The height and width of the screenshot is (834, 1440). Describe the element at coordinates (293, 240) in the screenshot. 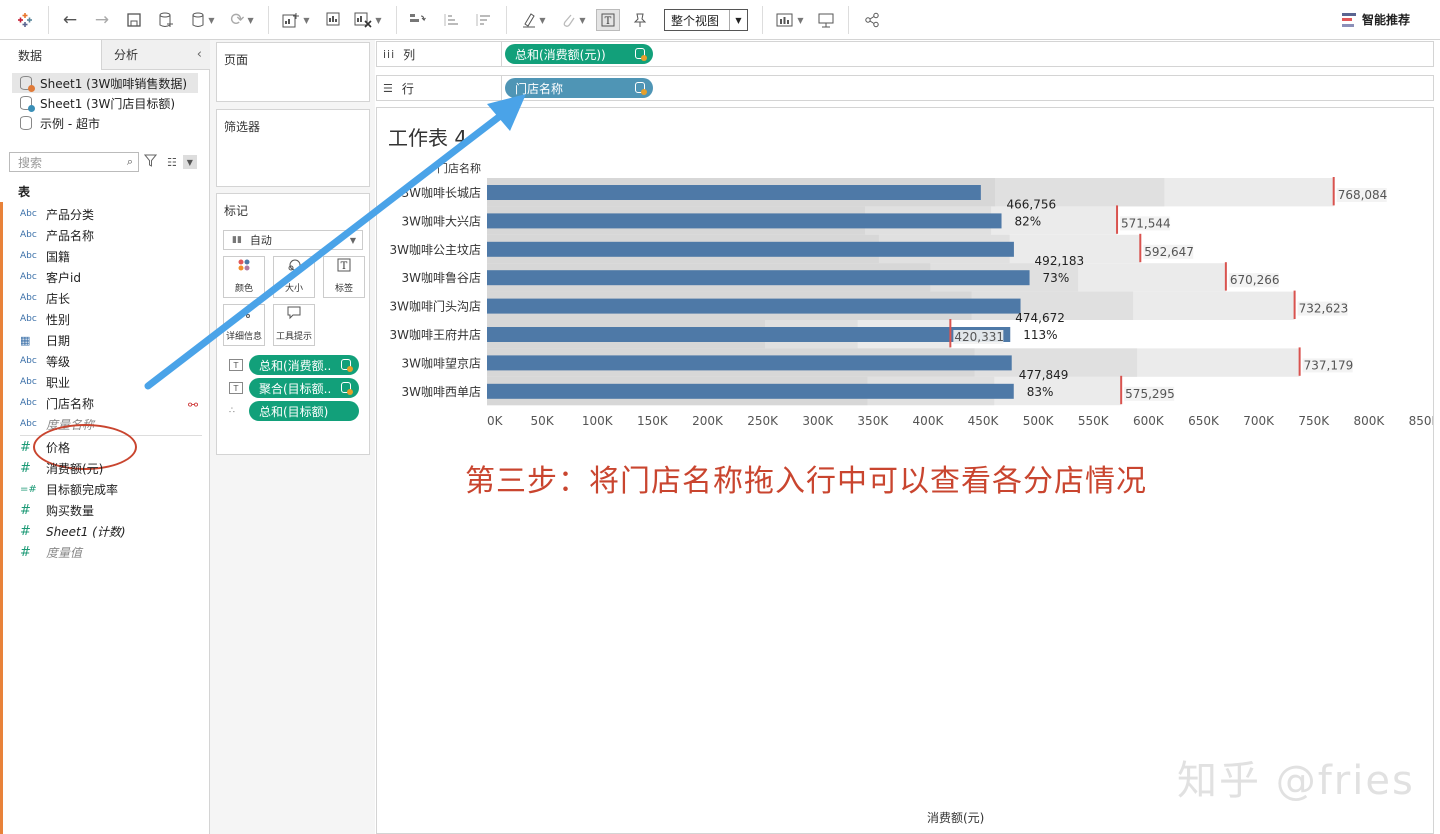

I see `mark-type-select: ▮▮ 自动 ▼` at that location.